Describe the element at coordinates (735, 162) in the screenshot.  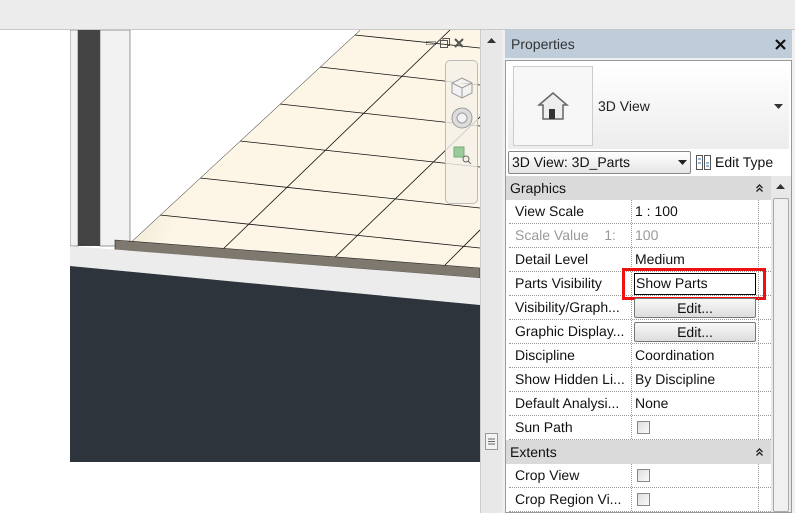
I see `edit-type-button: Edit Type` at that location.